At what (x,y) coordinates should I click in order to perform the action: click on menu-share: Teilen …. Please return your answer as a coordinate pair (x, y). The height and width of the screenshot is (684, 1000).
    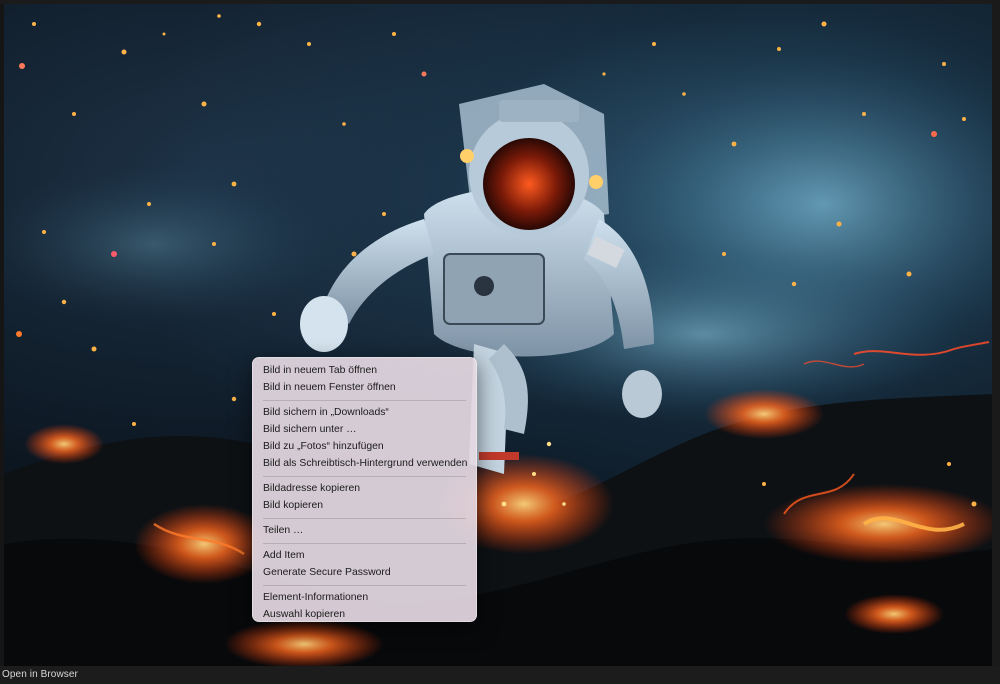
    Looking at the image, I should click on (364, 530).